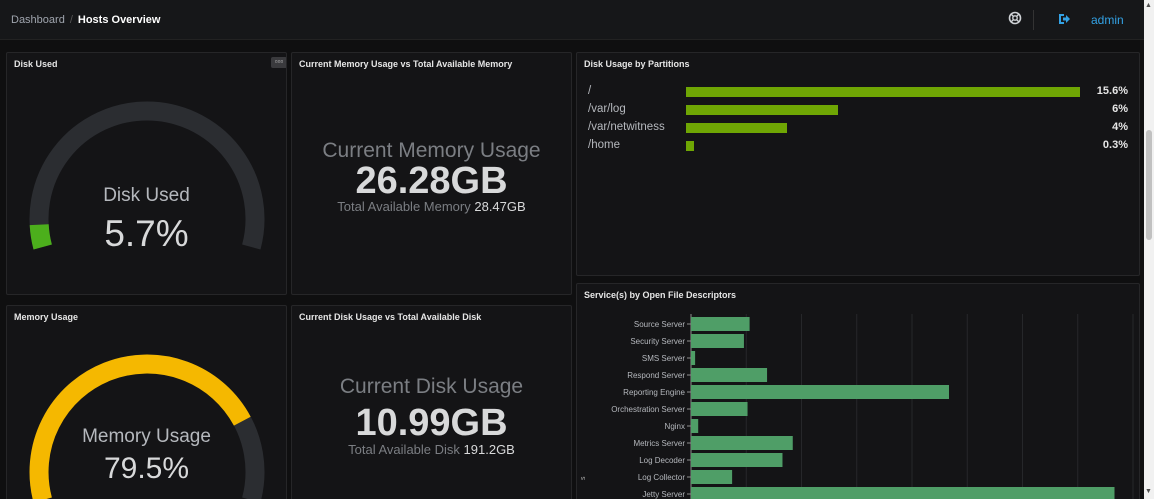 Image resolution: width=1154 pixels, height=499 pixels. I want to click on page-scrollbar: ▲ ▼, so click(1149, 249).